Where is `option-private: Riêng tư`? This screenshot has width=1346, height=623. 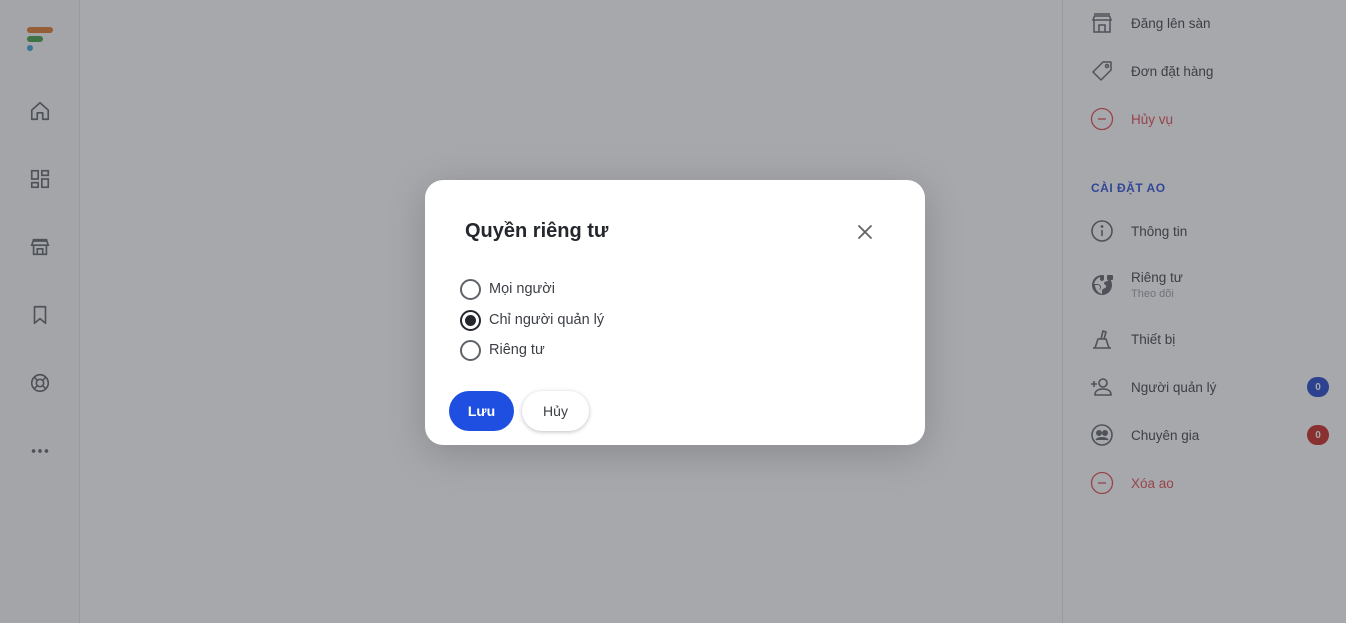
option-private: Riêng tư is located at coordinates (502, 350).